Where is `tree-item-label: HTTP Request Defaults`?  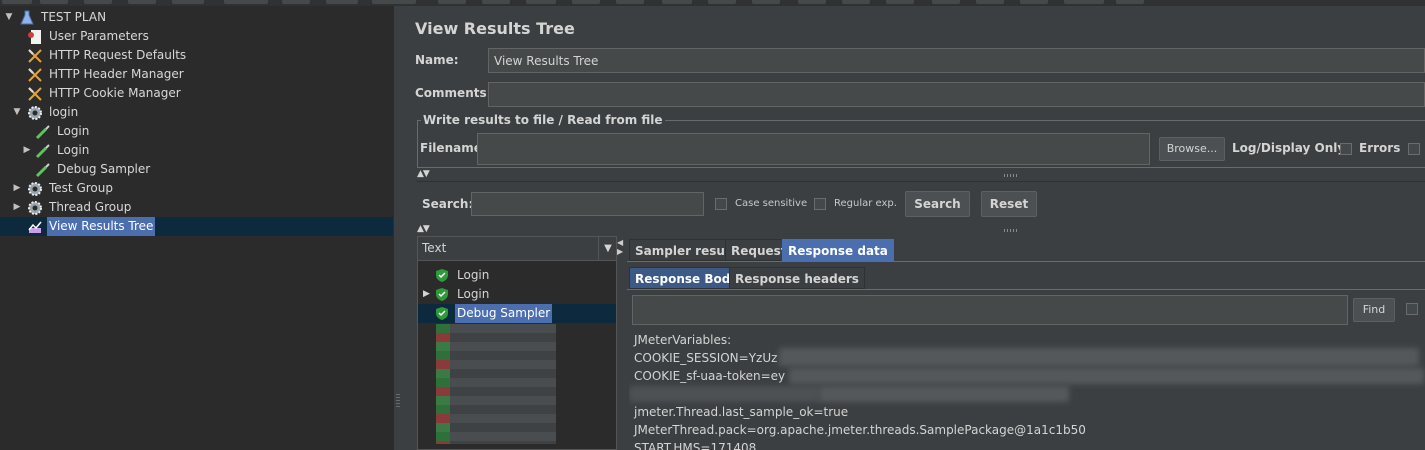 tree-item-label: HTTP Request Defaults is located at coordinates (118, 55).